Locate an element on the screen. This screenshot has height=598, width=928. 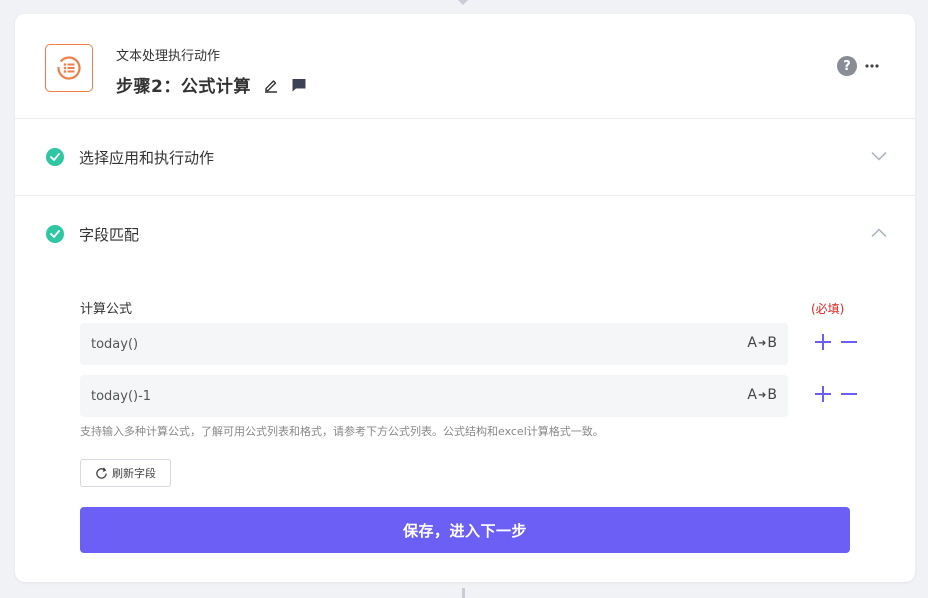
flow-connector-top-icon is located at coordinates (463, 2).